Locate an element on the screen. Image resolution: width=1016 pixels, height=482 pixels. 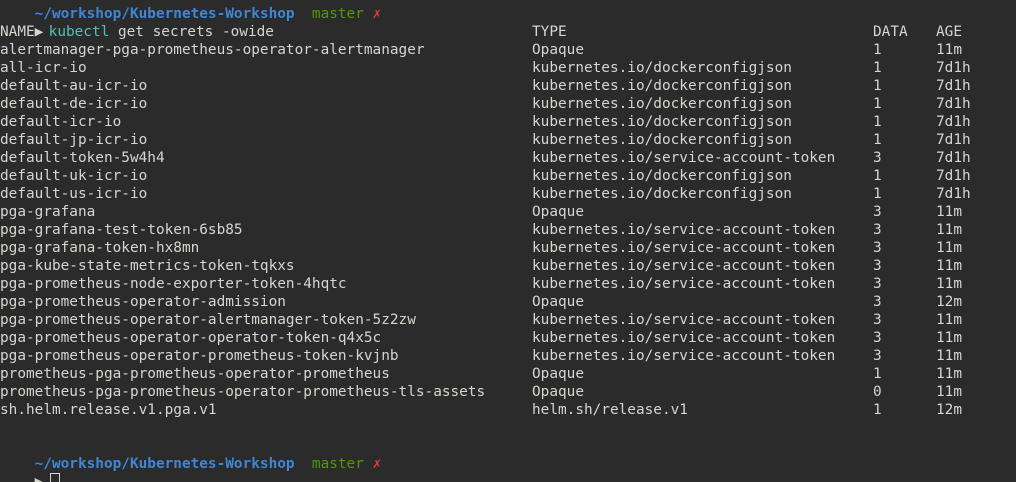
cell-name: pga-kube-state-metrics-token-tqkxs is located at coordinates (147, 266).